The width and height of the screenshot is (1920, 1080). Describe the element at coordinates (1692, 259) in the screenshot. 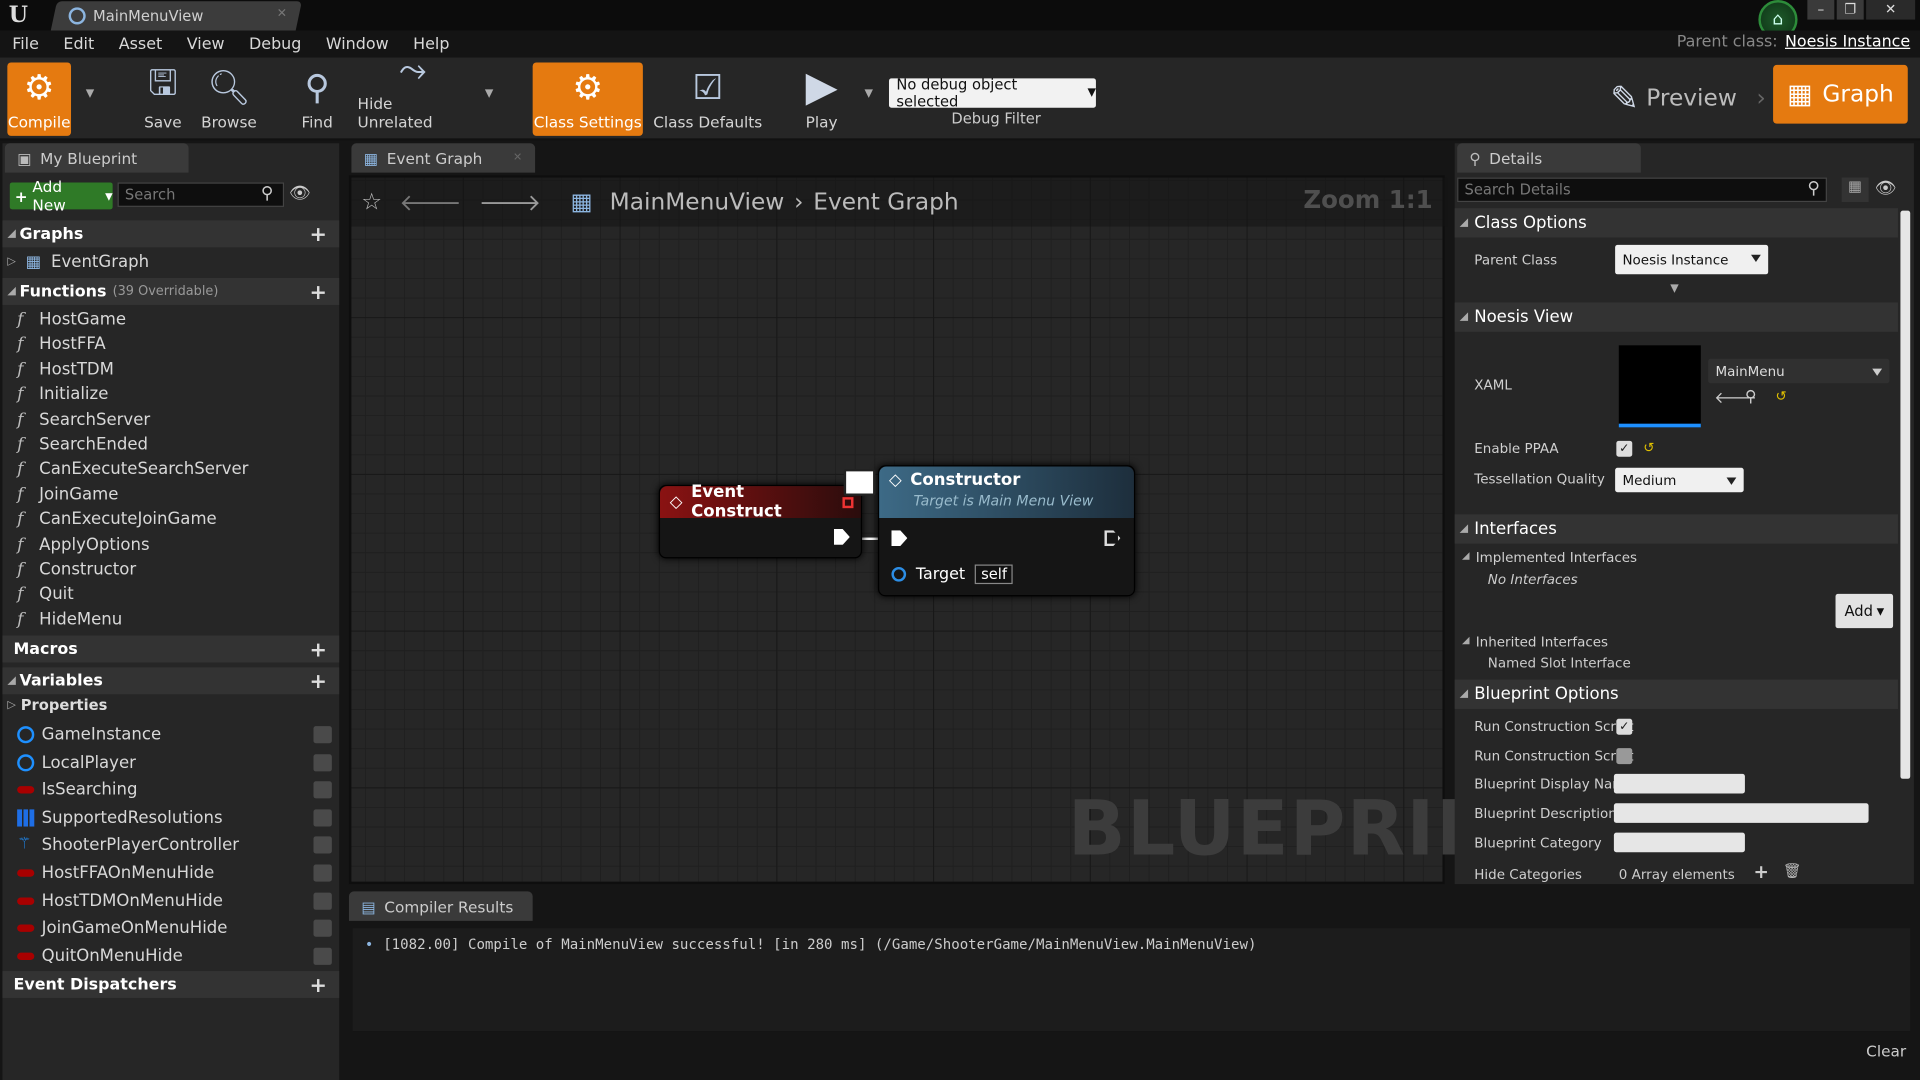

I see `parent-class-select: Noesis Instance` at that location.